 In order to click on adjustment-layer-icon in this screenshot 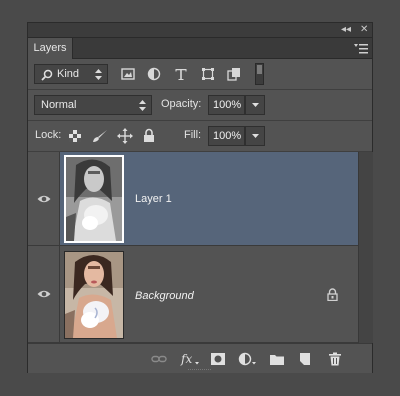, I will do `click(248, 359)`.